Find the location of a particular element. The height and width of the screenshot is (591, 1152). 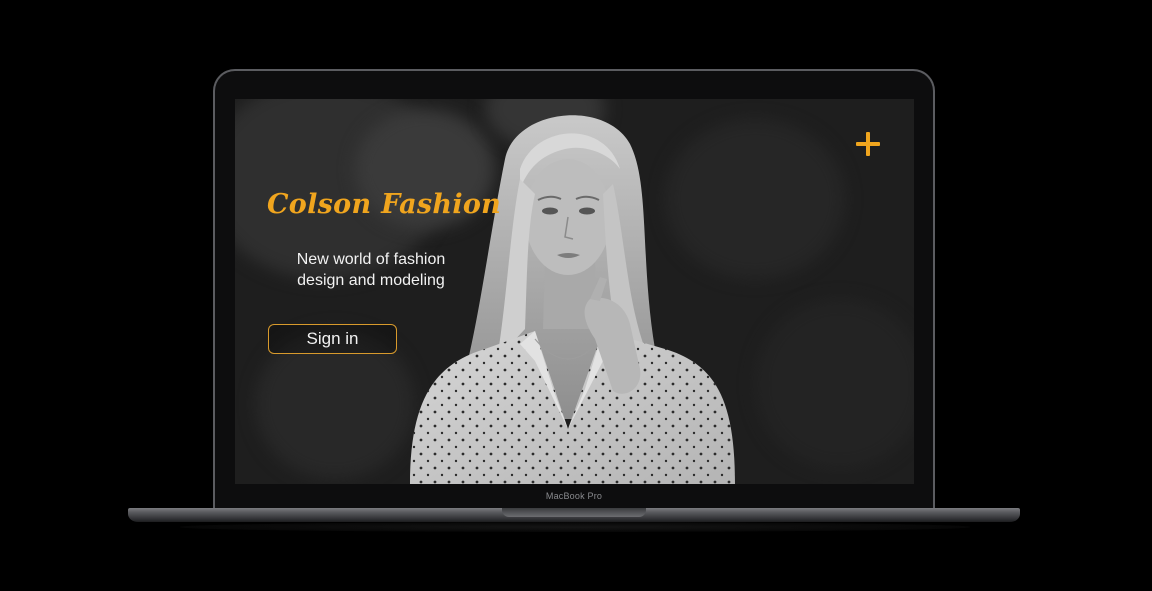

sign-in-button: Sign in is located at coordinates (332, 339).